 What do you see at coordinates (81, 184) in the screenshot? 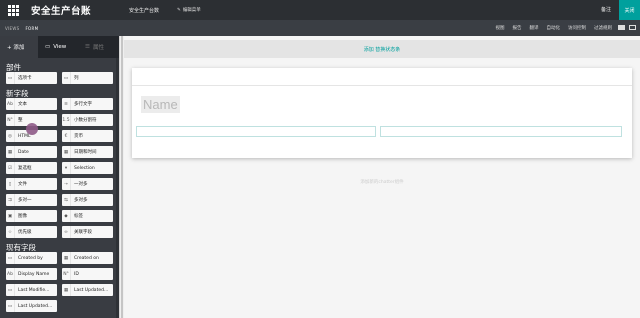
I see `field-label: 一对多` at bounding box center [81, 184].